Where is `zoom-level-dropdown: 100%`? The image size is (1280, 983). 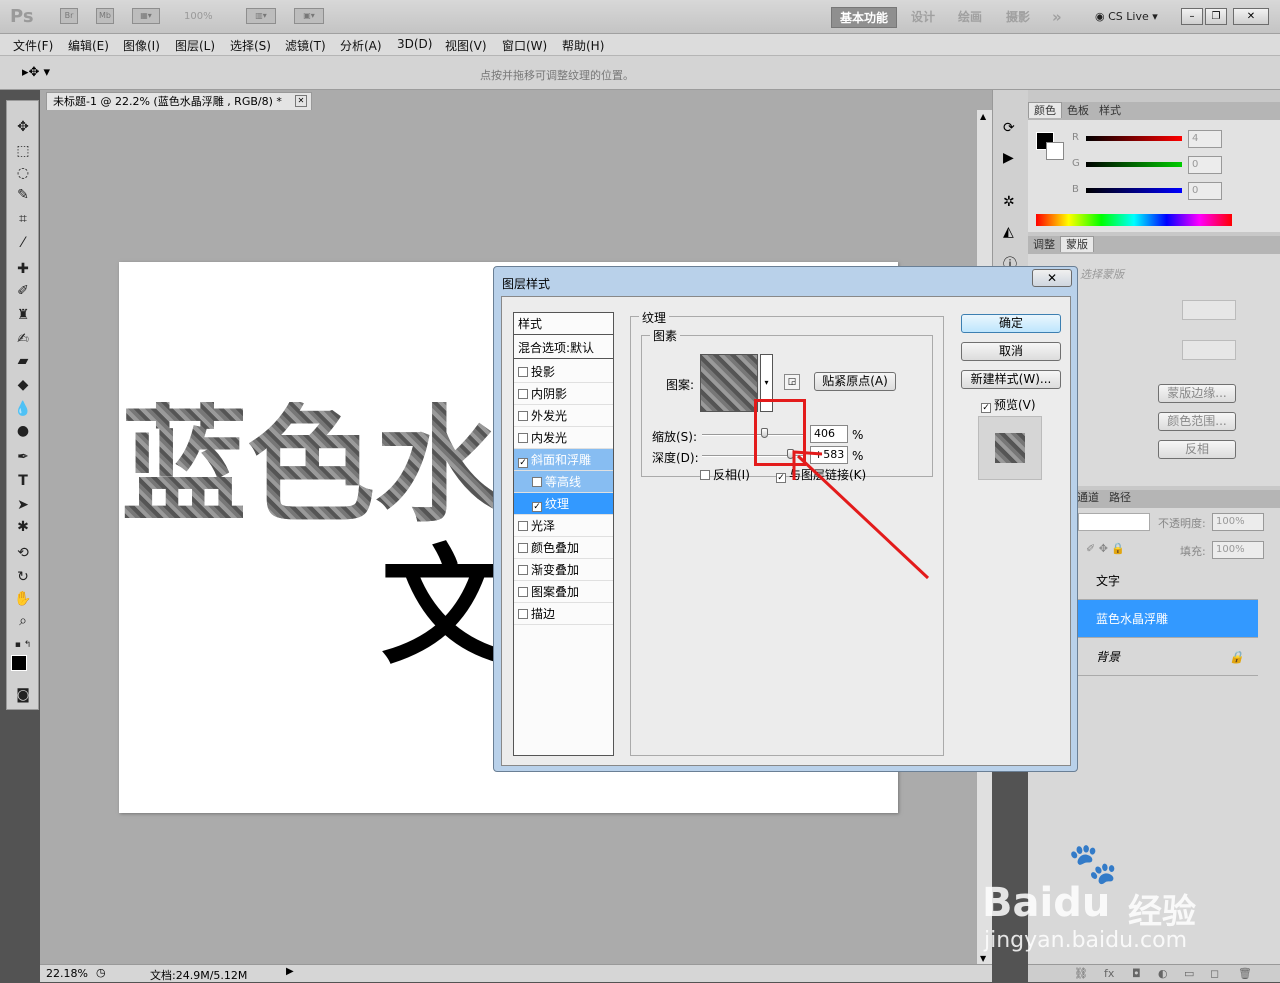
zoom-level-dropdown: 100% is located at coordinates (198, 16).